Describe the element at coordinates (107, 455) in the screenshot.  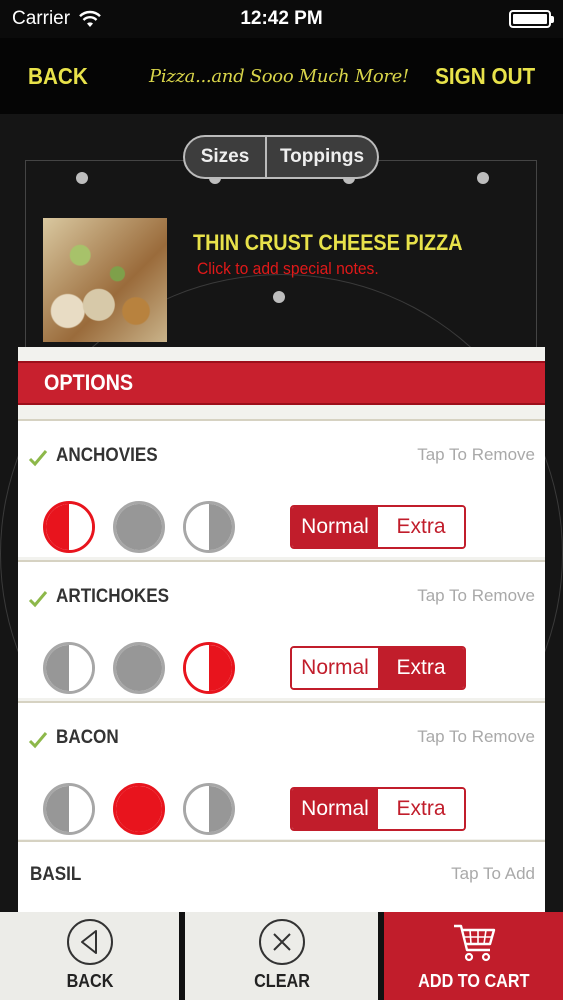
I see `topping-name: ANCHOVIES` at that location.